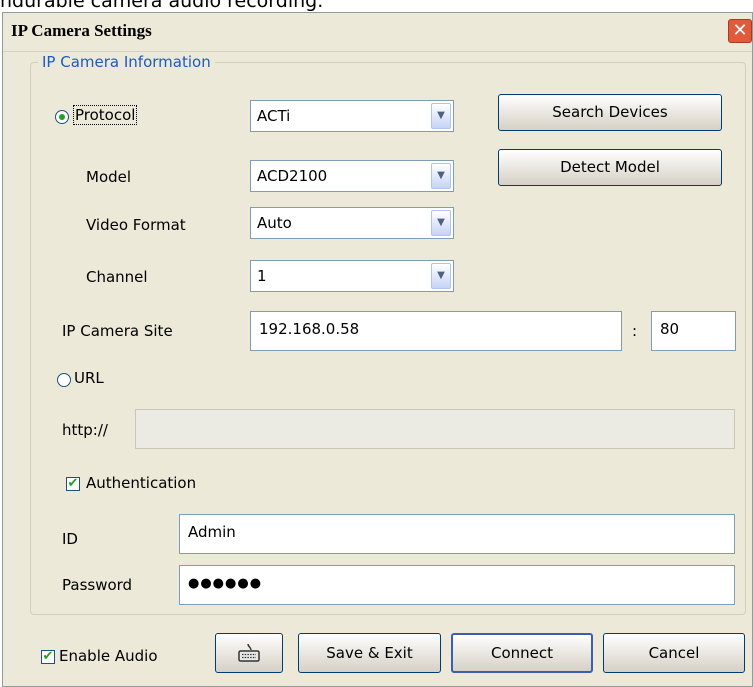  Describe the element at coordinates (85, 430) in the screenshot. I see `http-prefix-label: http://` at that location.